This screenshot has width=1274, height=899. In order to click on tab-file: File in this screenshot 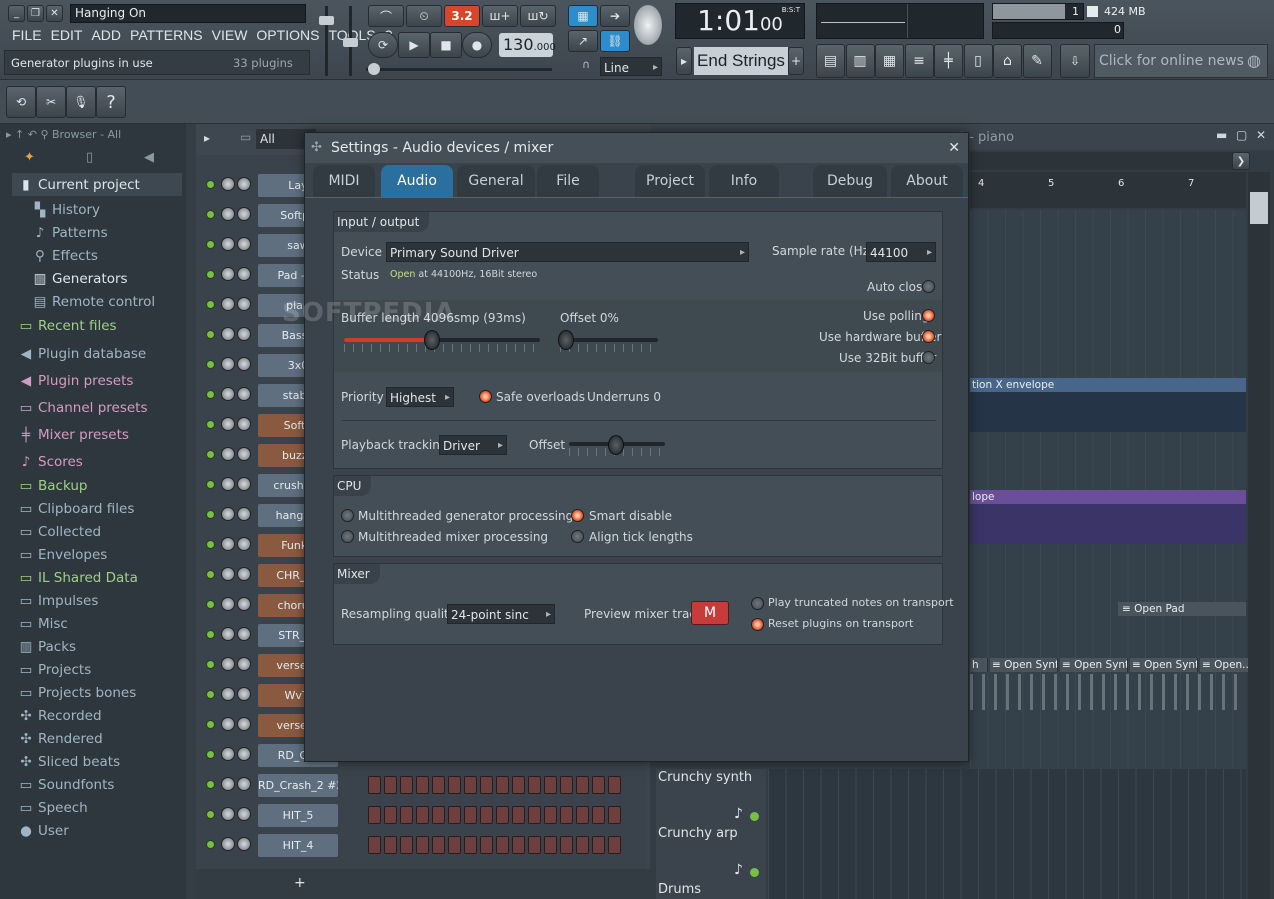, I will do `click(568, 181)`.